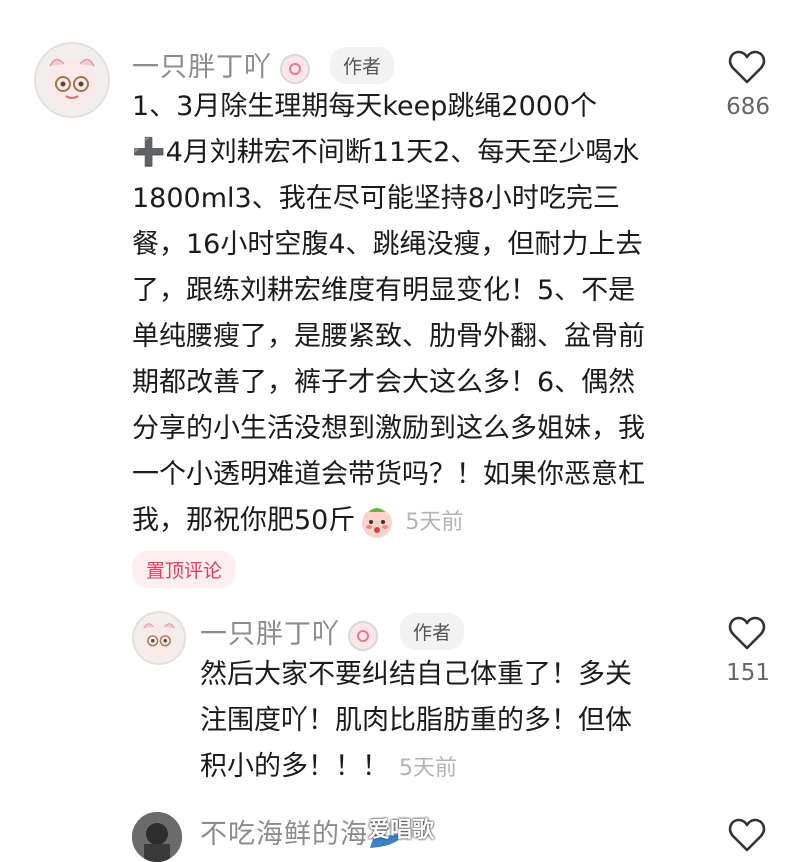 This screenshot has height=862, width=800. Describe the element at coordinates (388, 474) in the screenshot. I see `comment-line: 一个小透明难道会带货吗？！如果你恶意杠` at that location.